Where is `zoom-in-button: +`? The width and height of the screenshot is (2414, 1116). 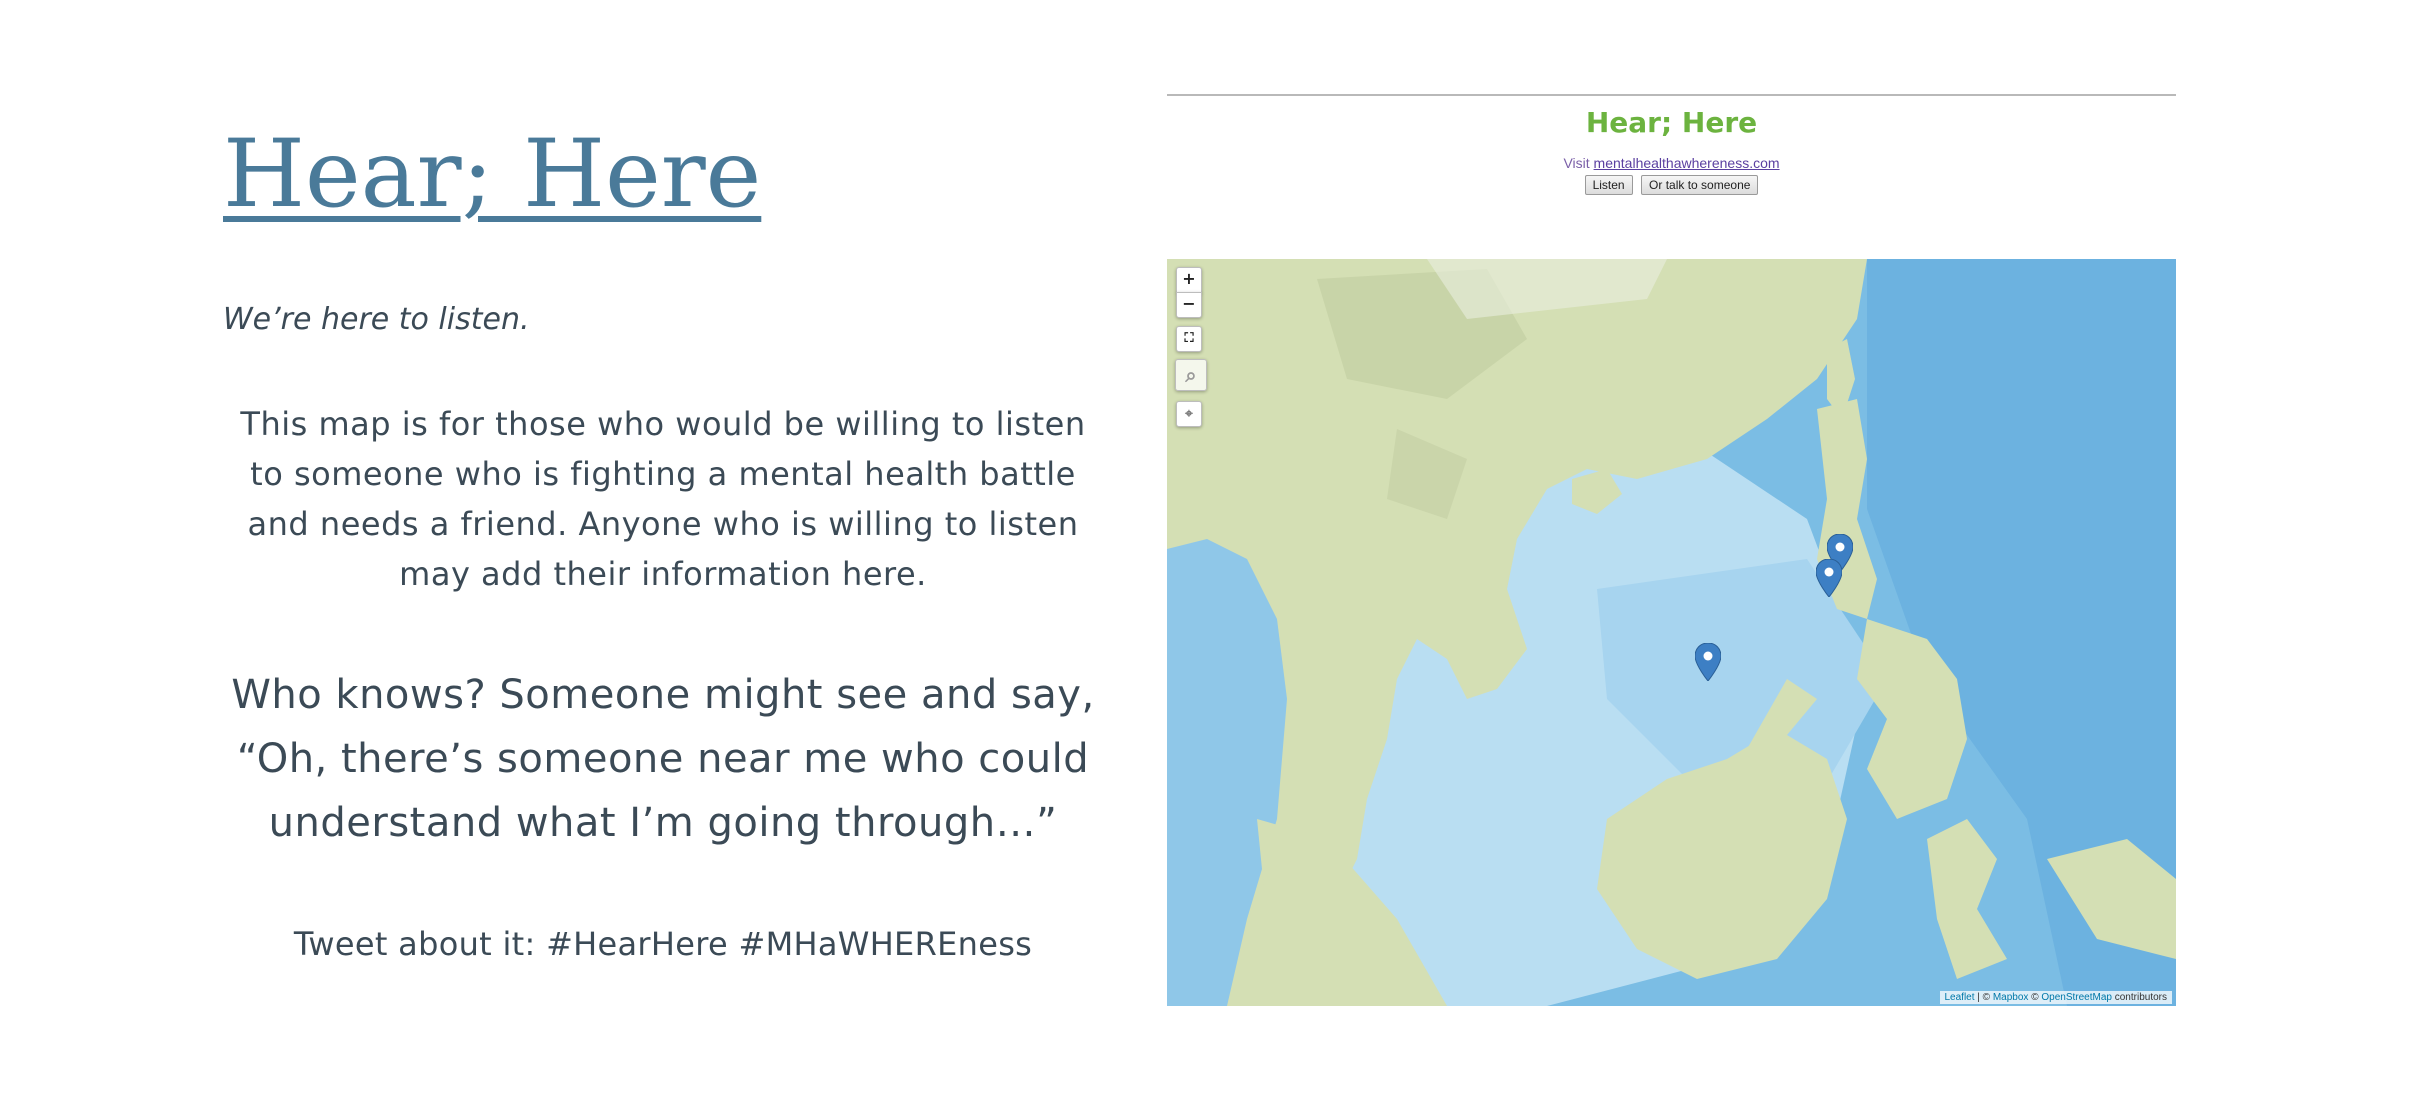
zoom-in-button: + is located at coordinates (1189, 280).